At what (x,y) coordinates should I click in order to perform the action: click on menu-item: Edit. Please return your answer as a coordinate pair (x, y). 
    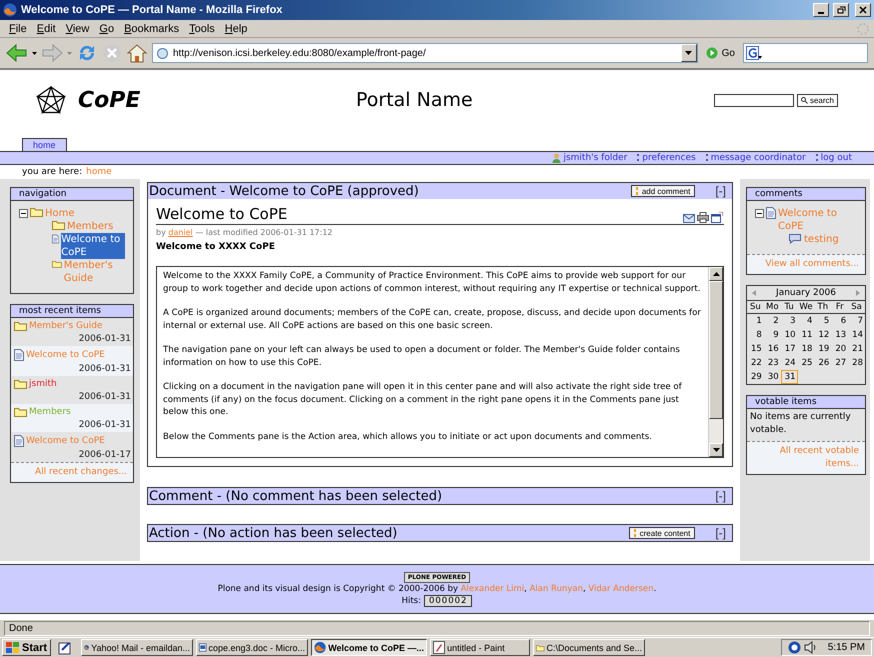
    Looking at the image, I should click on (46, 28).